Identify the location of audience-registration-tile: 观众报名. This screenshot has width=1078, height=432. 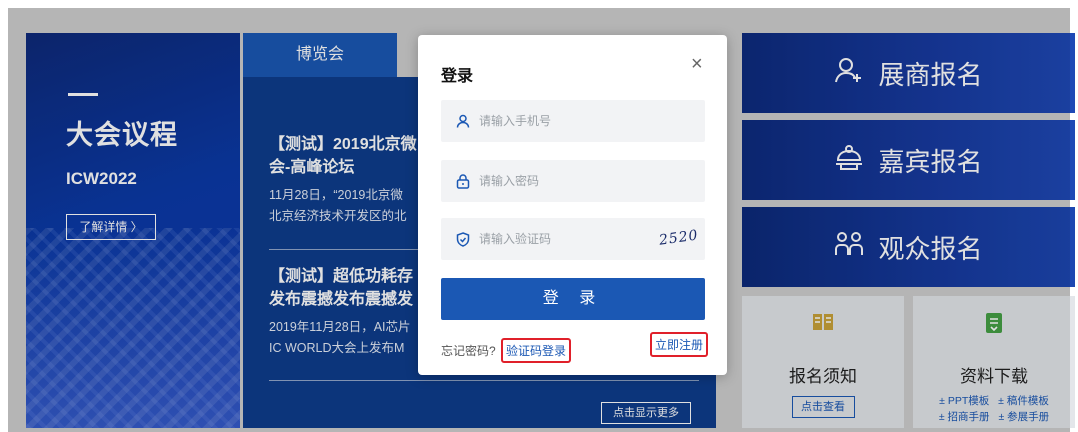
(908, 247).